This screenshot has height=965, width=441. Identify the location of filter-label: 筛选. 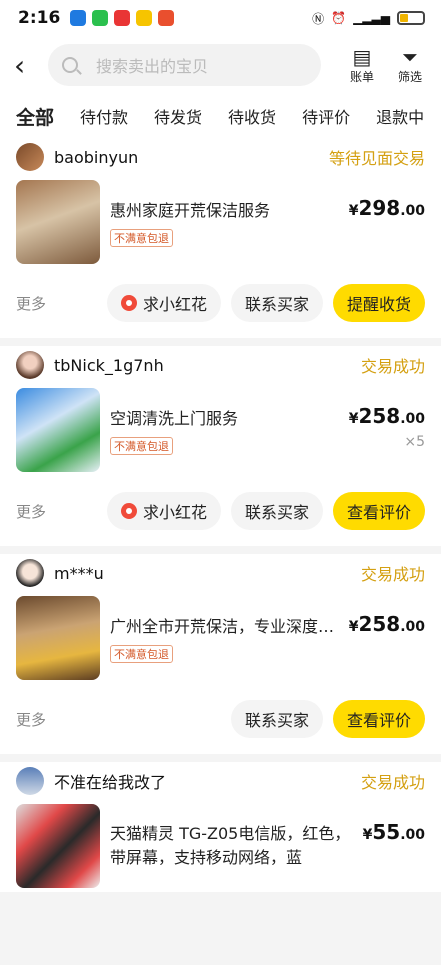
(409, 76).